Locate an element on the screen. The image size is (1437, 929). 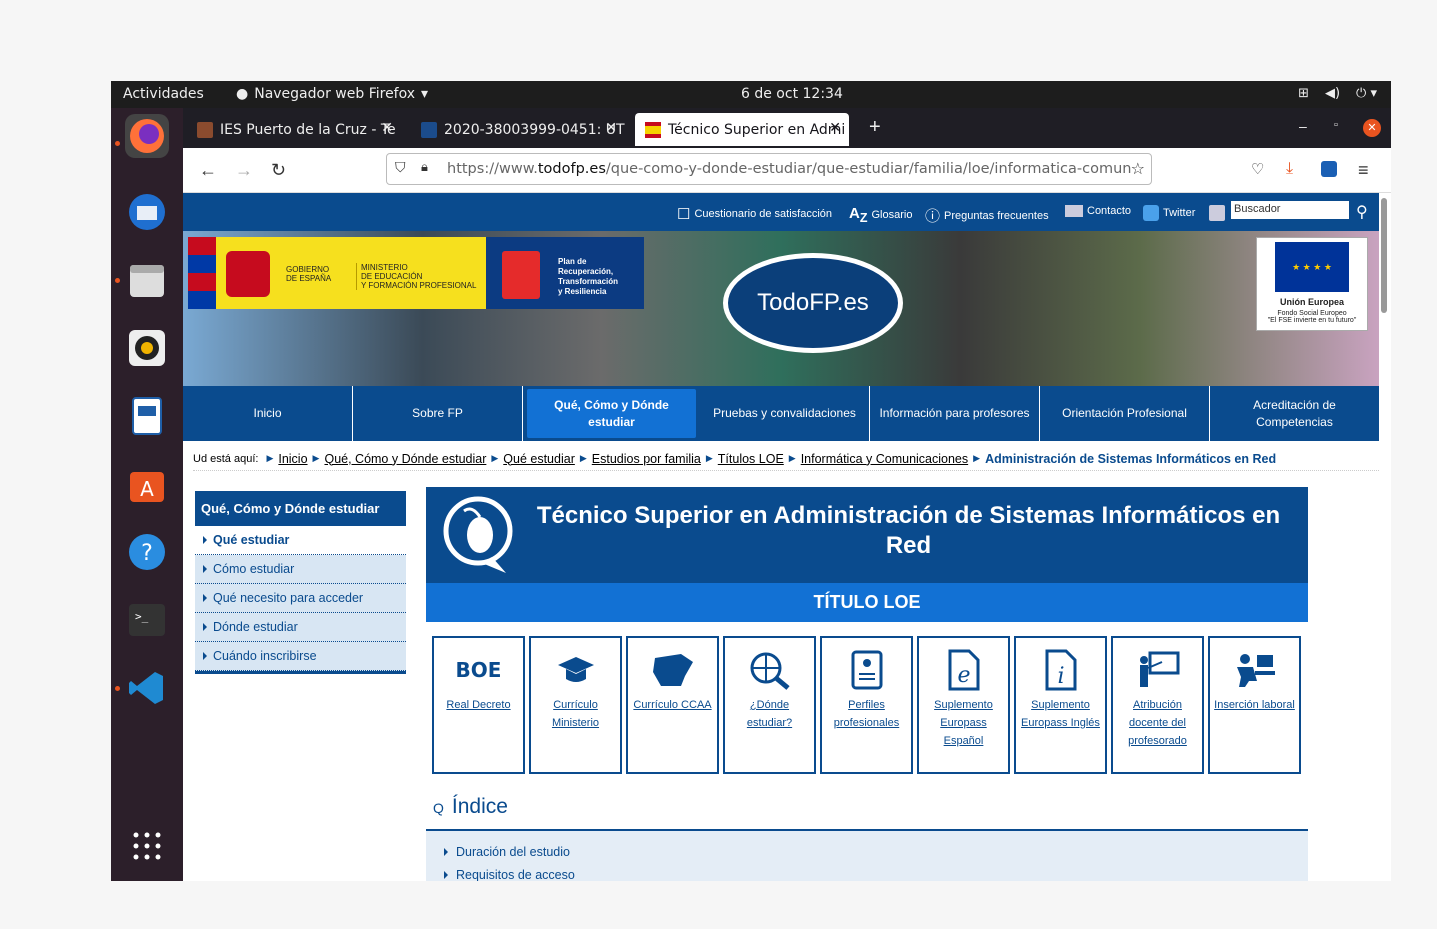
dock: A ? >_ is located at coordinates (147, 494).